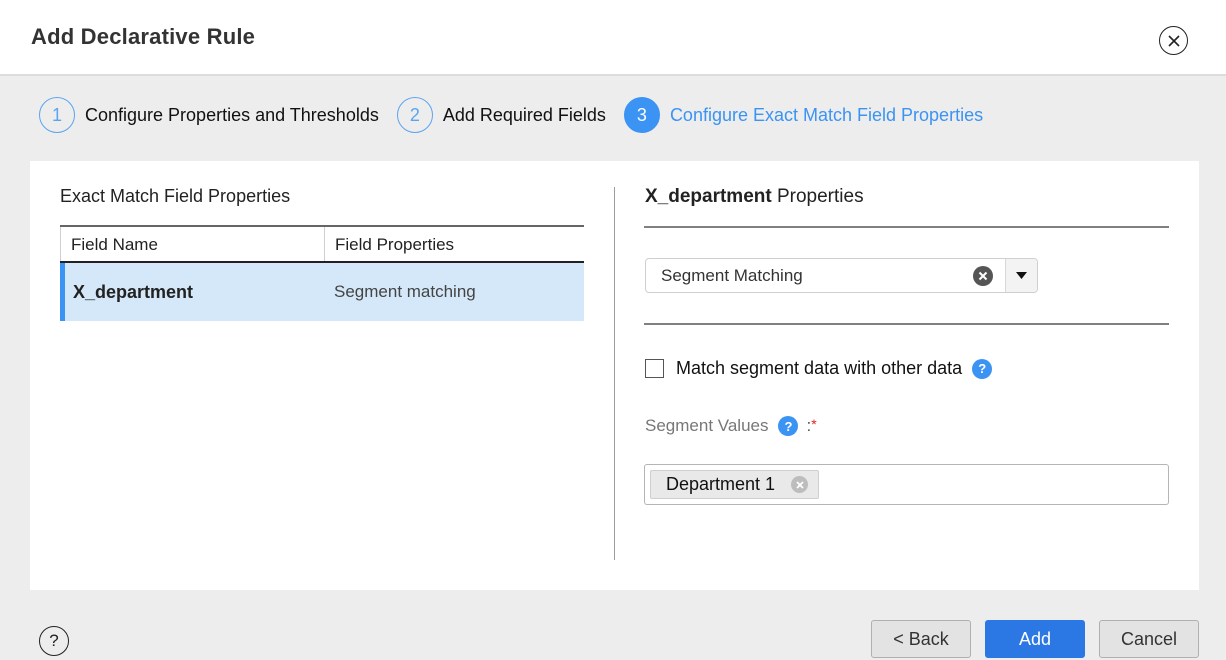 Image resolution: width=1226 pixels, height=660 pixels. I want to click on step-number: 1, so click(57, 115).